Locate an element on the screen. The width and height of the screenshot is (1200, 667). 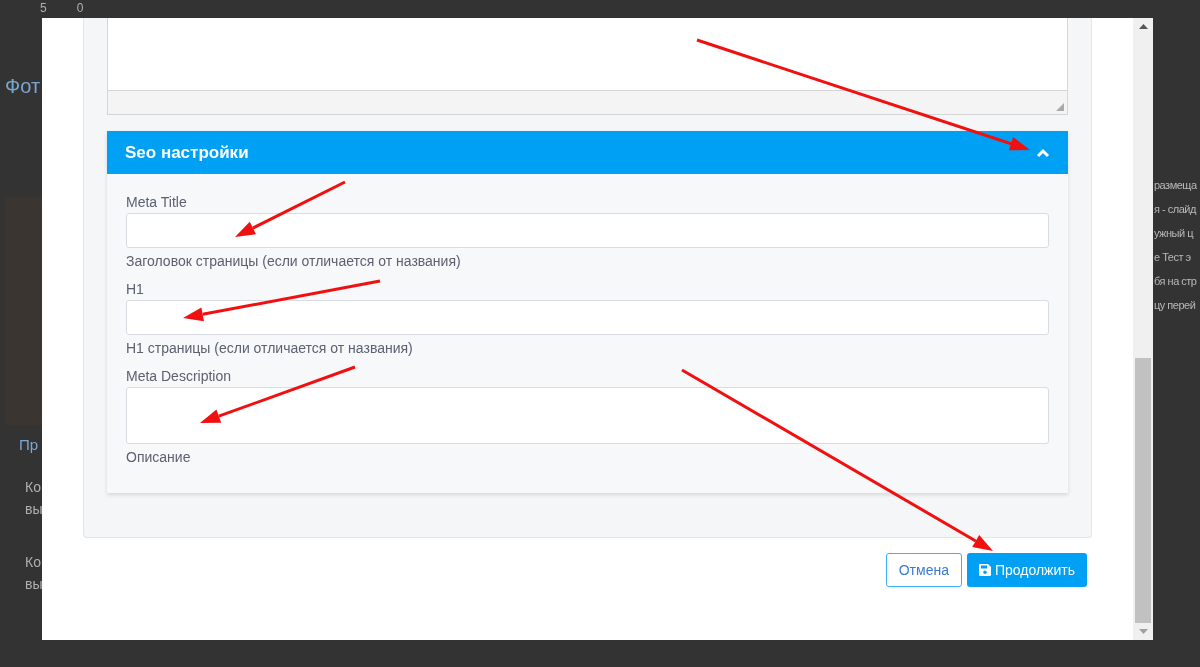
scroll-down-icon is located at coordinates (1143, 631).